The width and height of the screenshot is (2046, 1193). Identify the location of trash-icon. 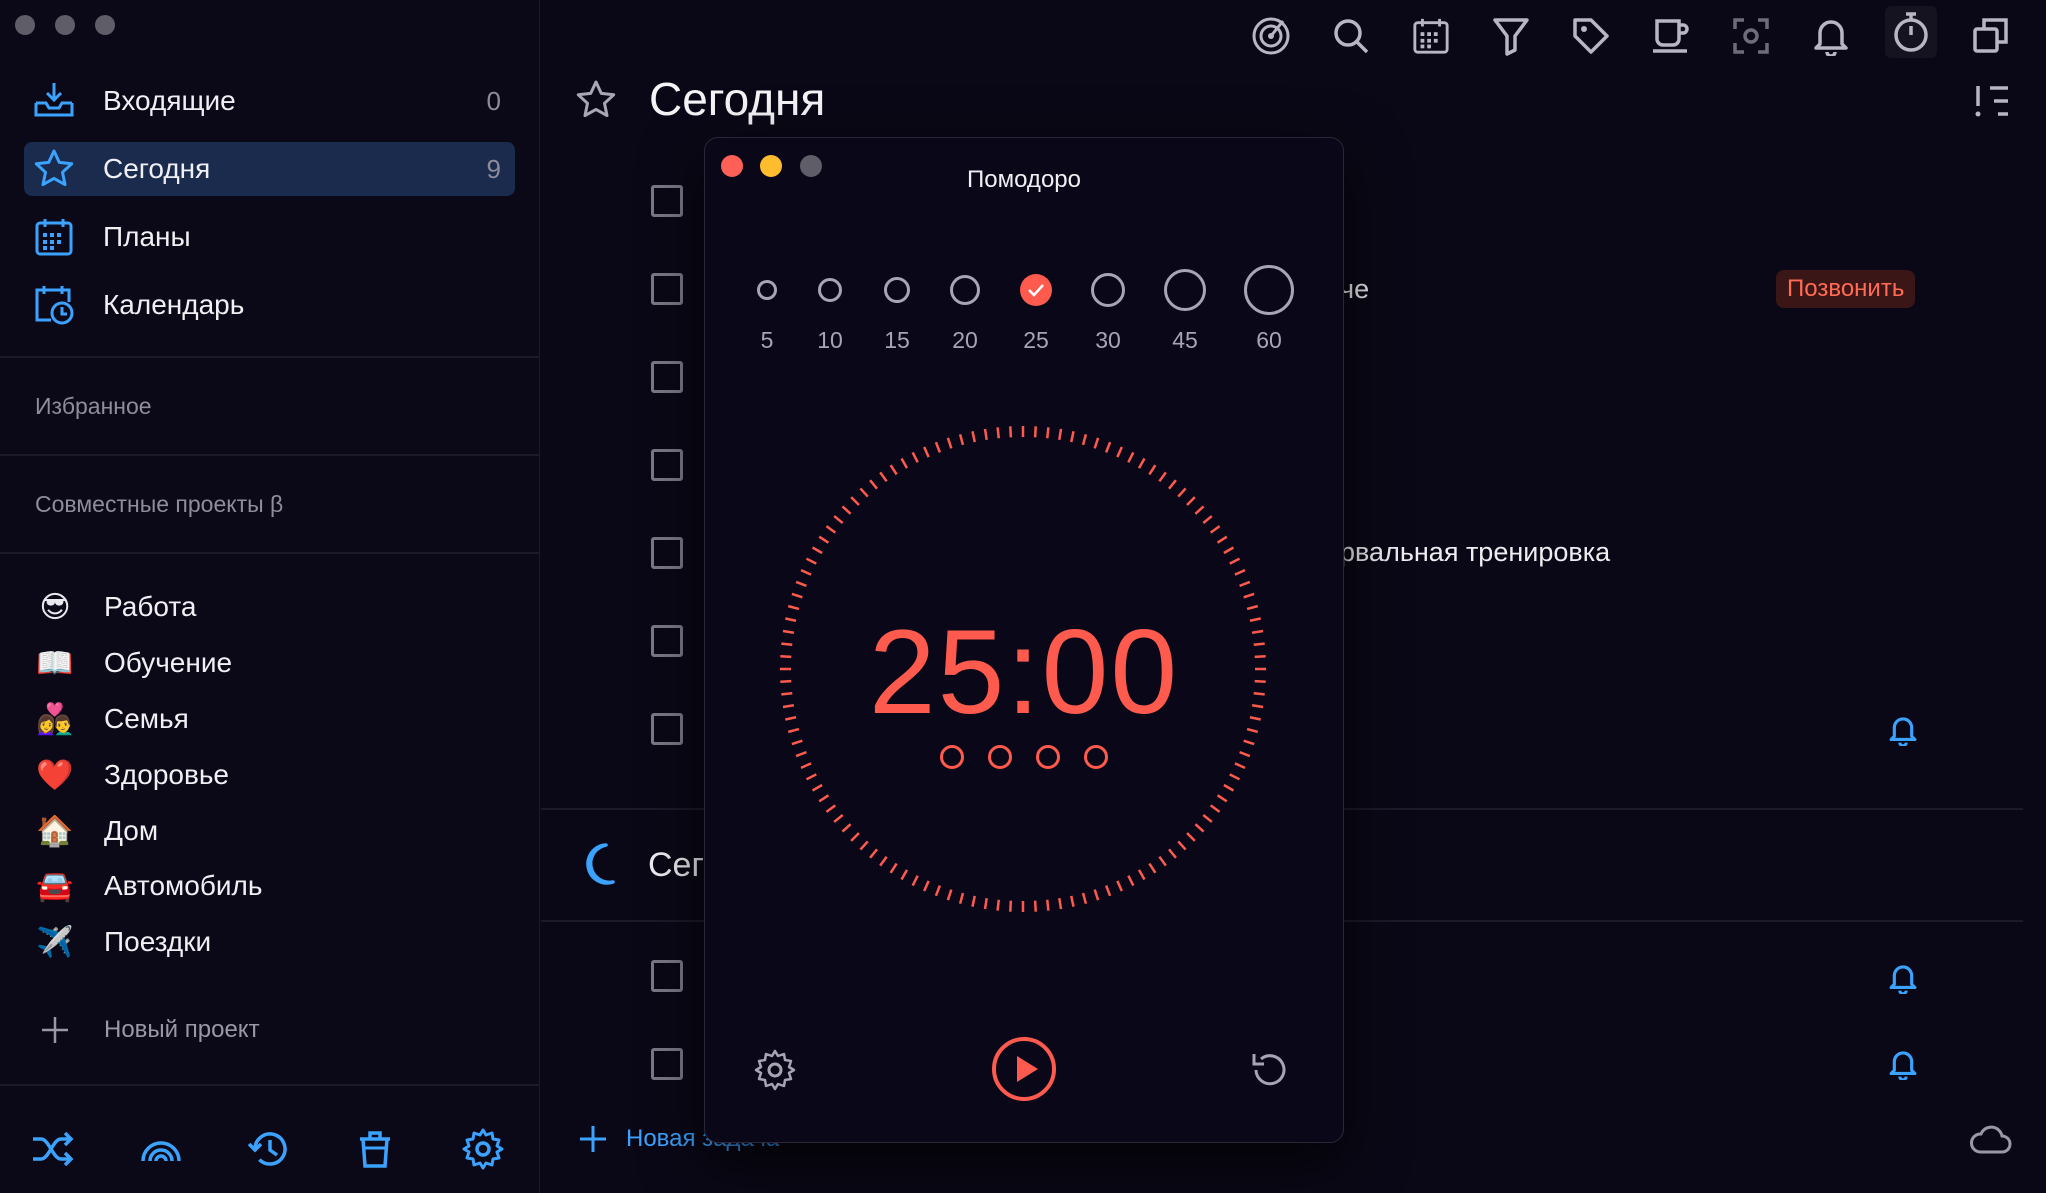
(375, 1149).